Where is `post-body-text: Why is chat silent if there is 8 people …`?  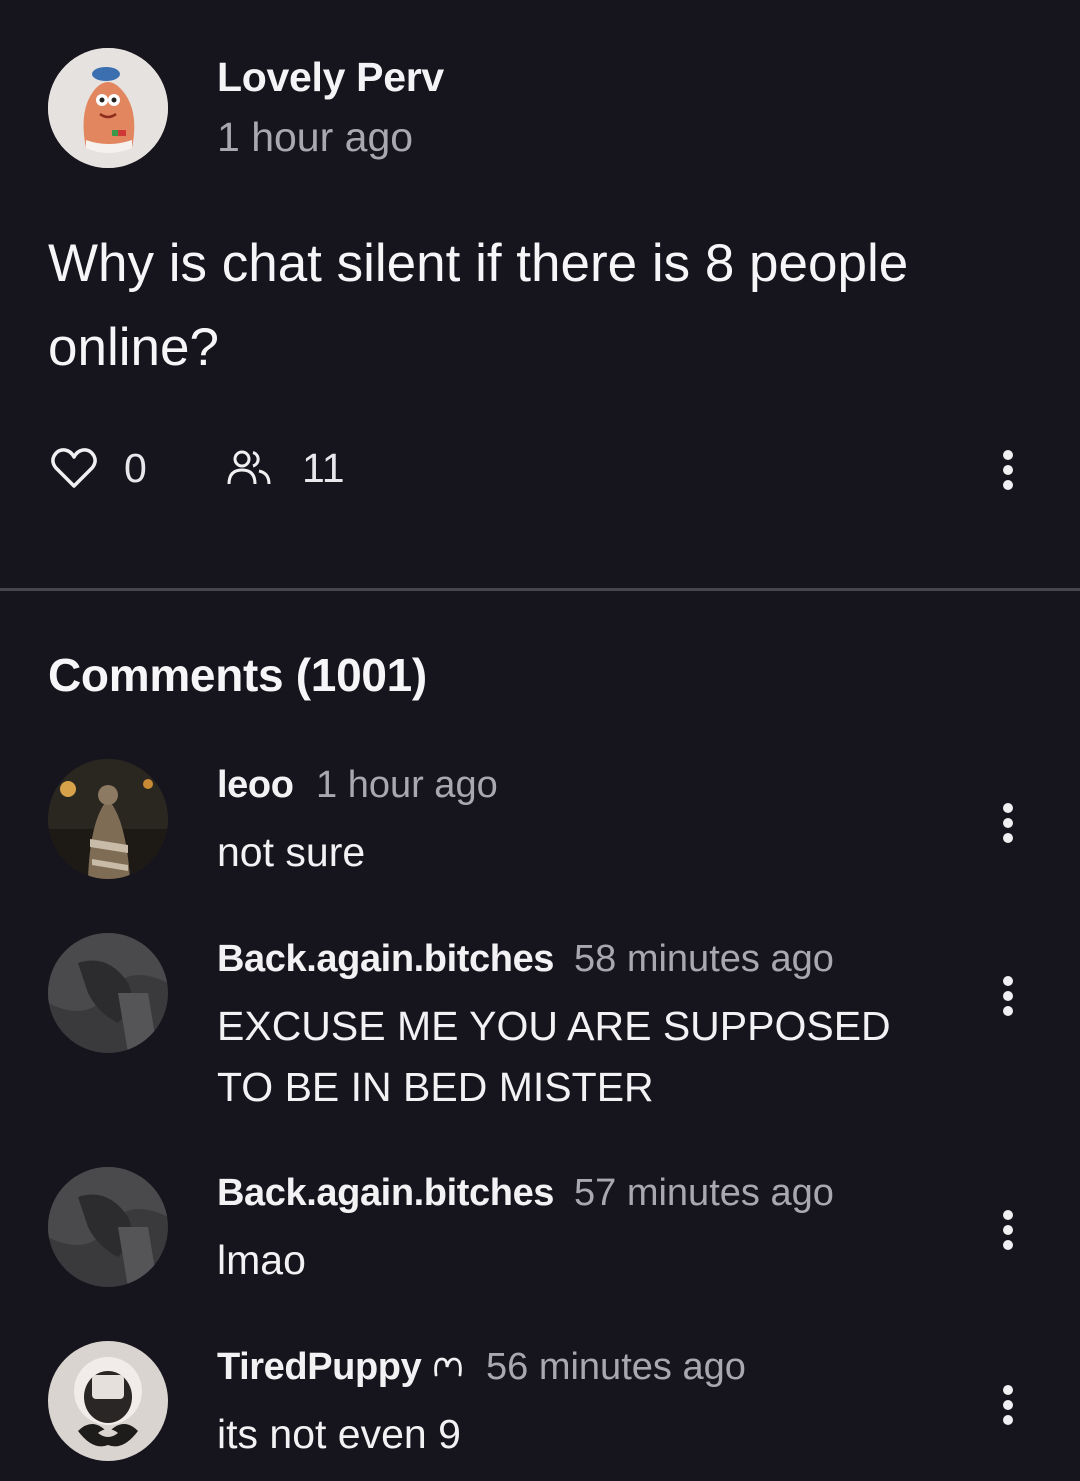
post-body-text: Why is chat silent if there is 8 people … is located at coordinates (478, 305).